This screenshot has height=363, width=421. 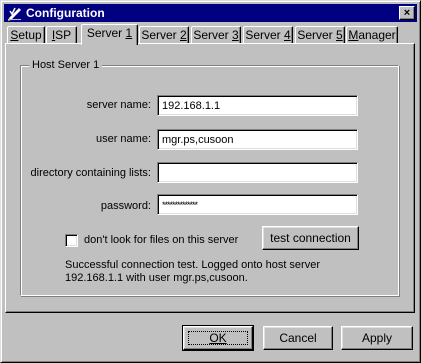 I want to click on tab-server-4-mnemonic: 4, so click(x=287, y=35).